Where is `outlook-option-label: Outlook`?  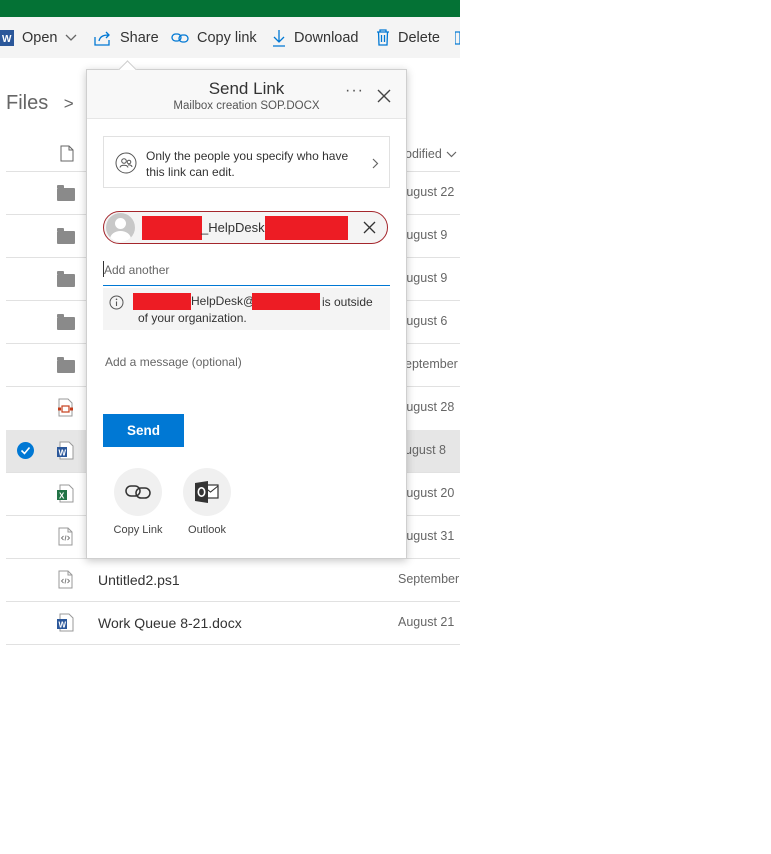
outlook-option-label: Outlook is located at coordinates (207, 530).